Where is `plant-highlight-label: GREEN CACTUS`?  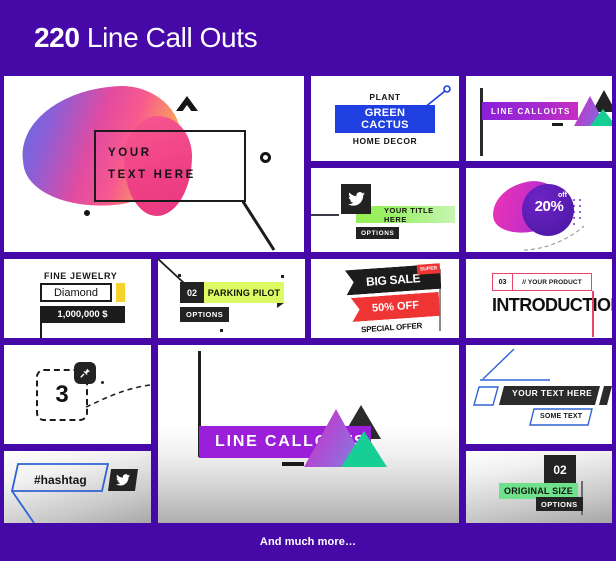
plant-highlight-label: GREEN CACTUS is located at coordinates (385, 119).